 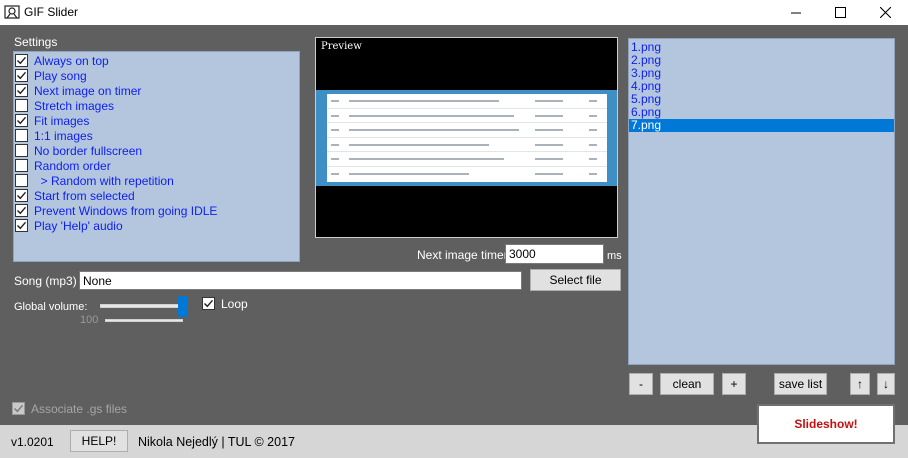 What do you see at coordinates (761, 47) in the screenshot?
I see `list-item: 1.png` at bounding box center [761, 47].